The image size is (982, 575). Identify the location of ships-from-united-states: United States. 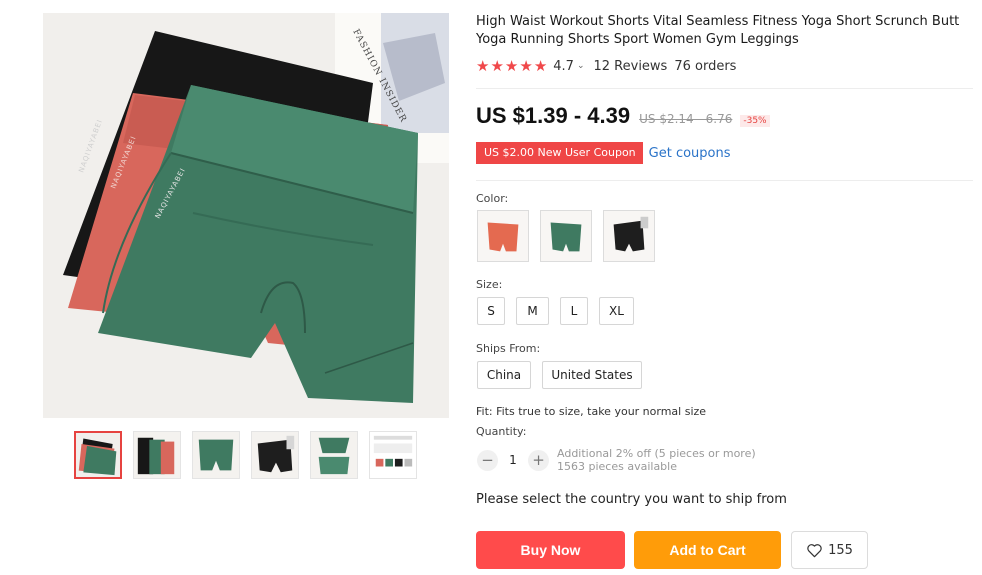
(592, 375).